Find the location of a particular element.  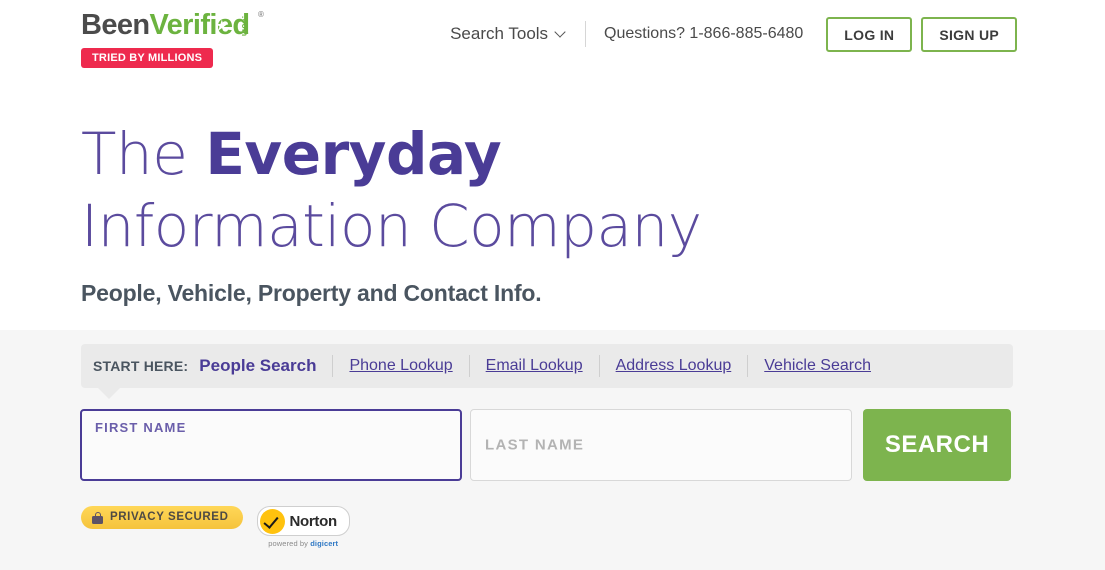

norton-powered-by: powered by digicert is located at coordinates (303, 543).